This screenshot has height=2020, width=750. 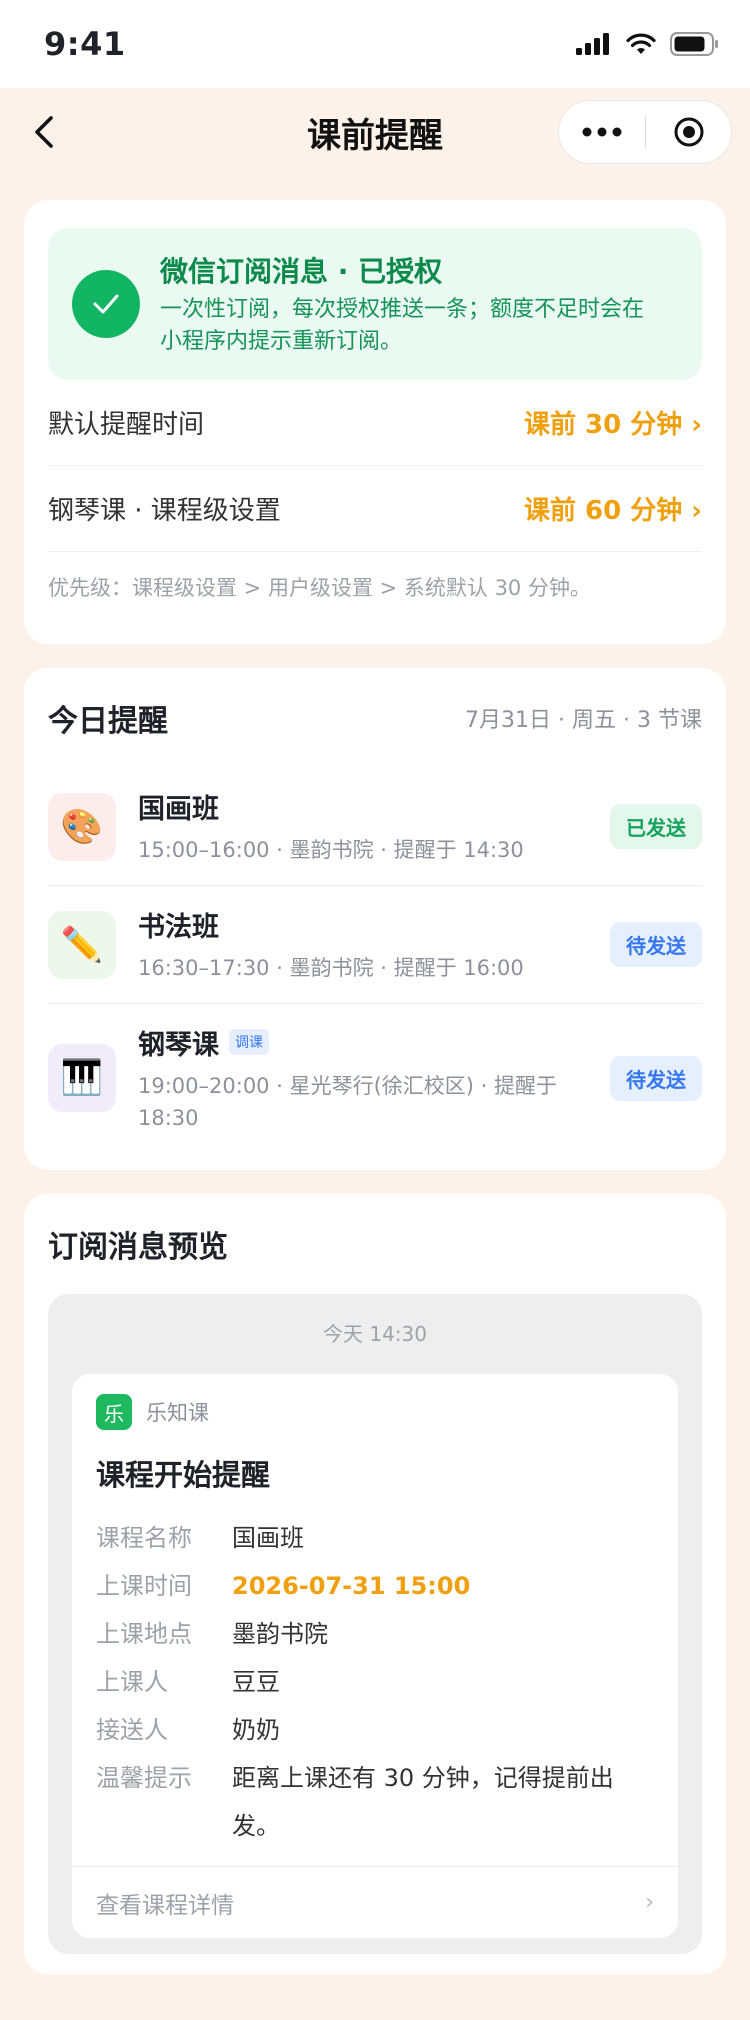 What do you see at coordinates (583, 720) in the screenshot?
I see `today-meta: 7月31日 · 周五 · 3 节课` at bounding box center [583, 720].